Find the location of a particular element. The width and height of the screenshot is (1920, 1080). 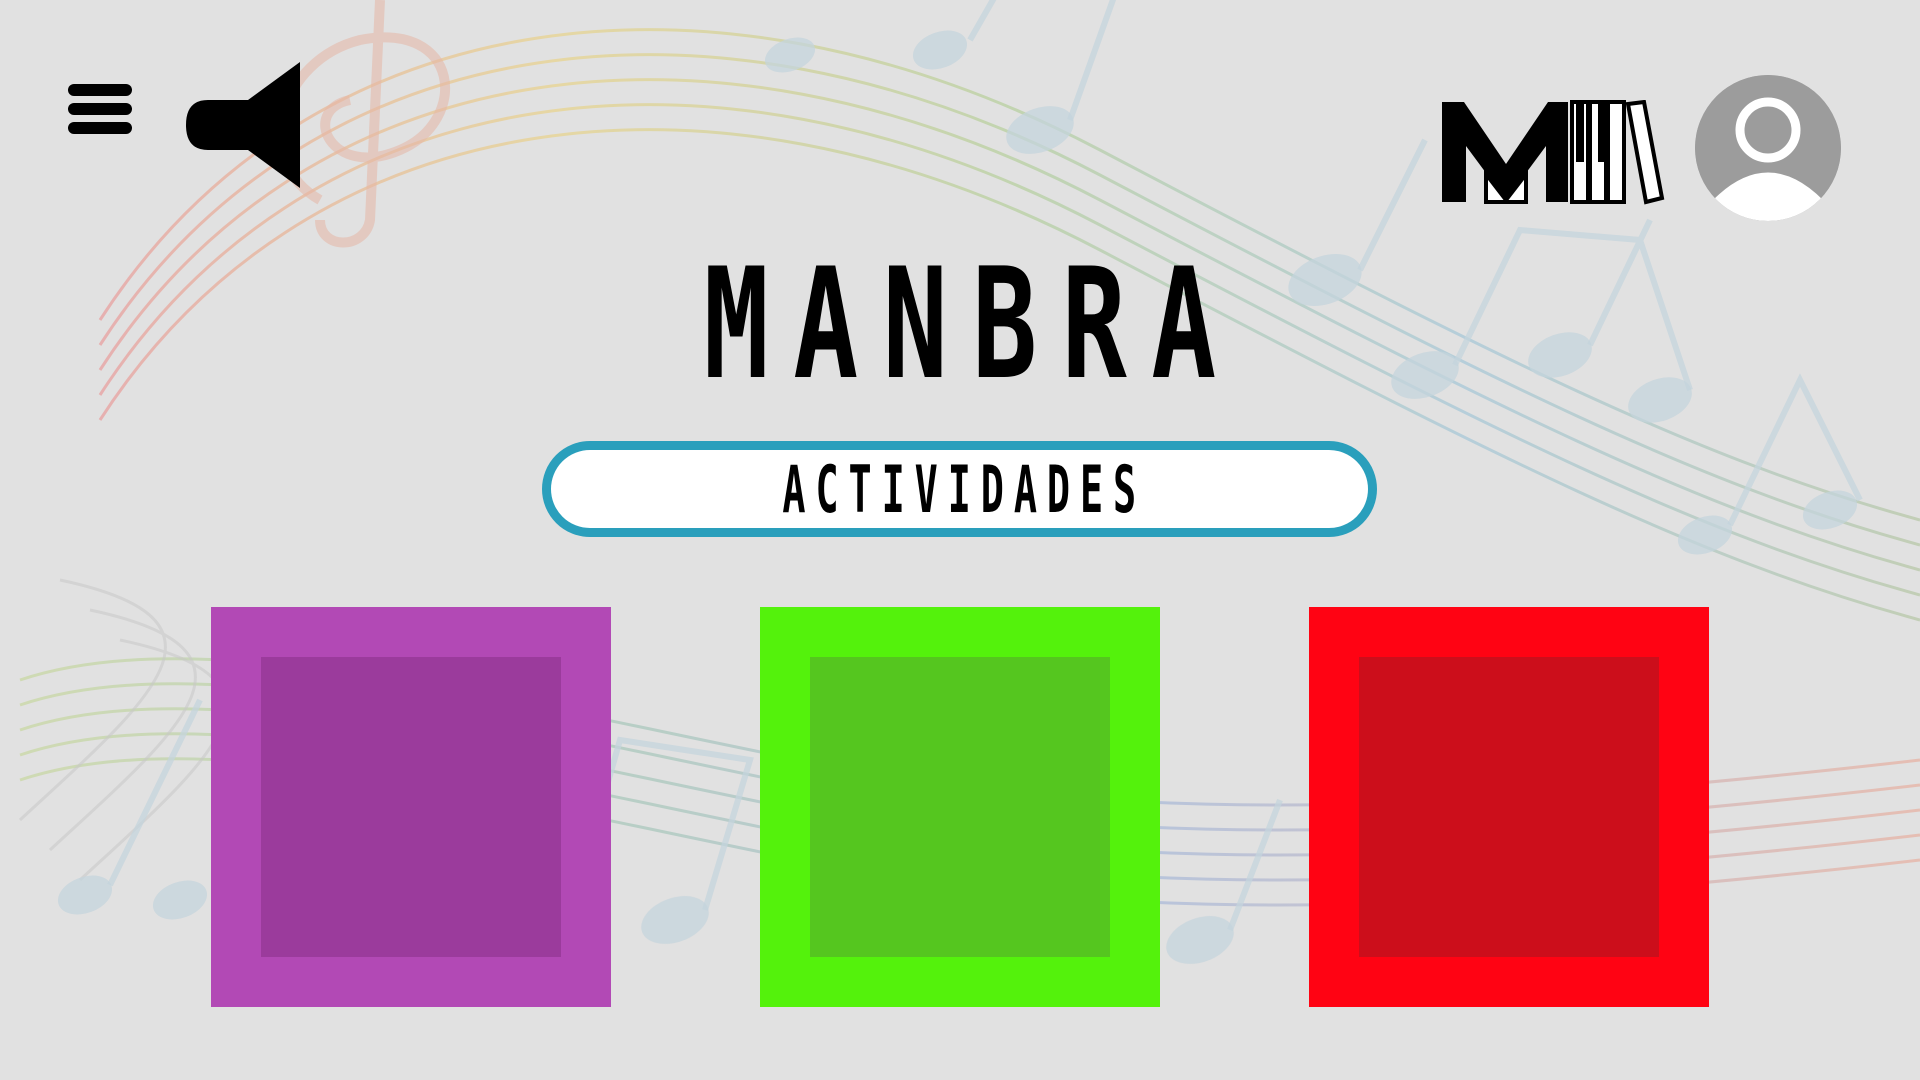

menu-button is located at coordinates (101, 117).